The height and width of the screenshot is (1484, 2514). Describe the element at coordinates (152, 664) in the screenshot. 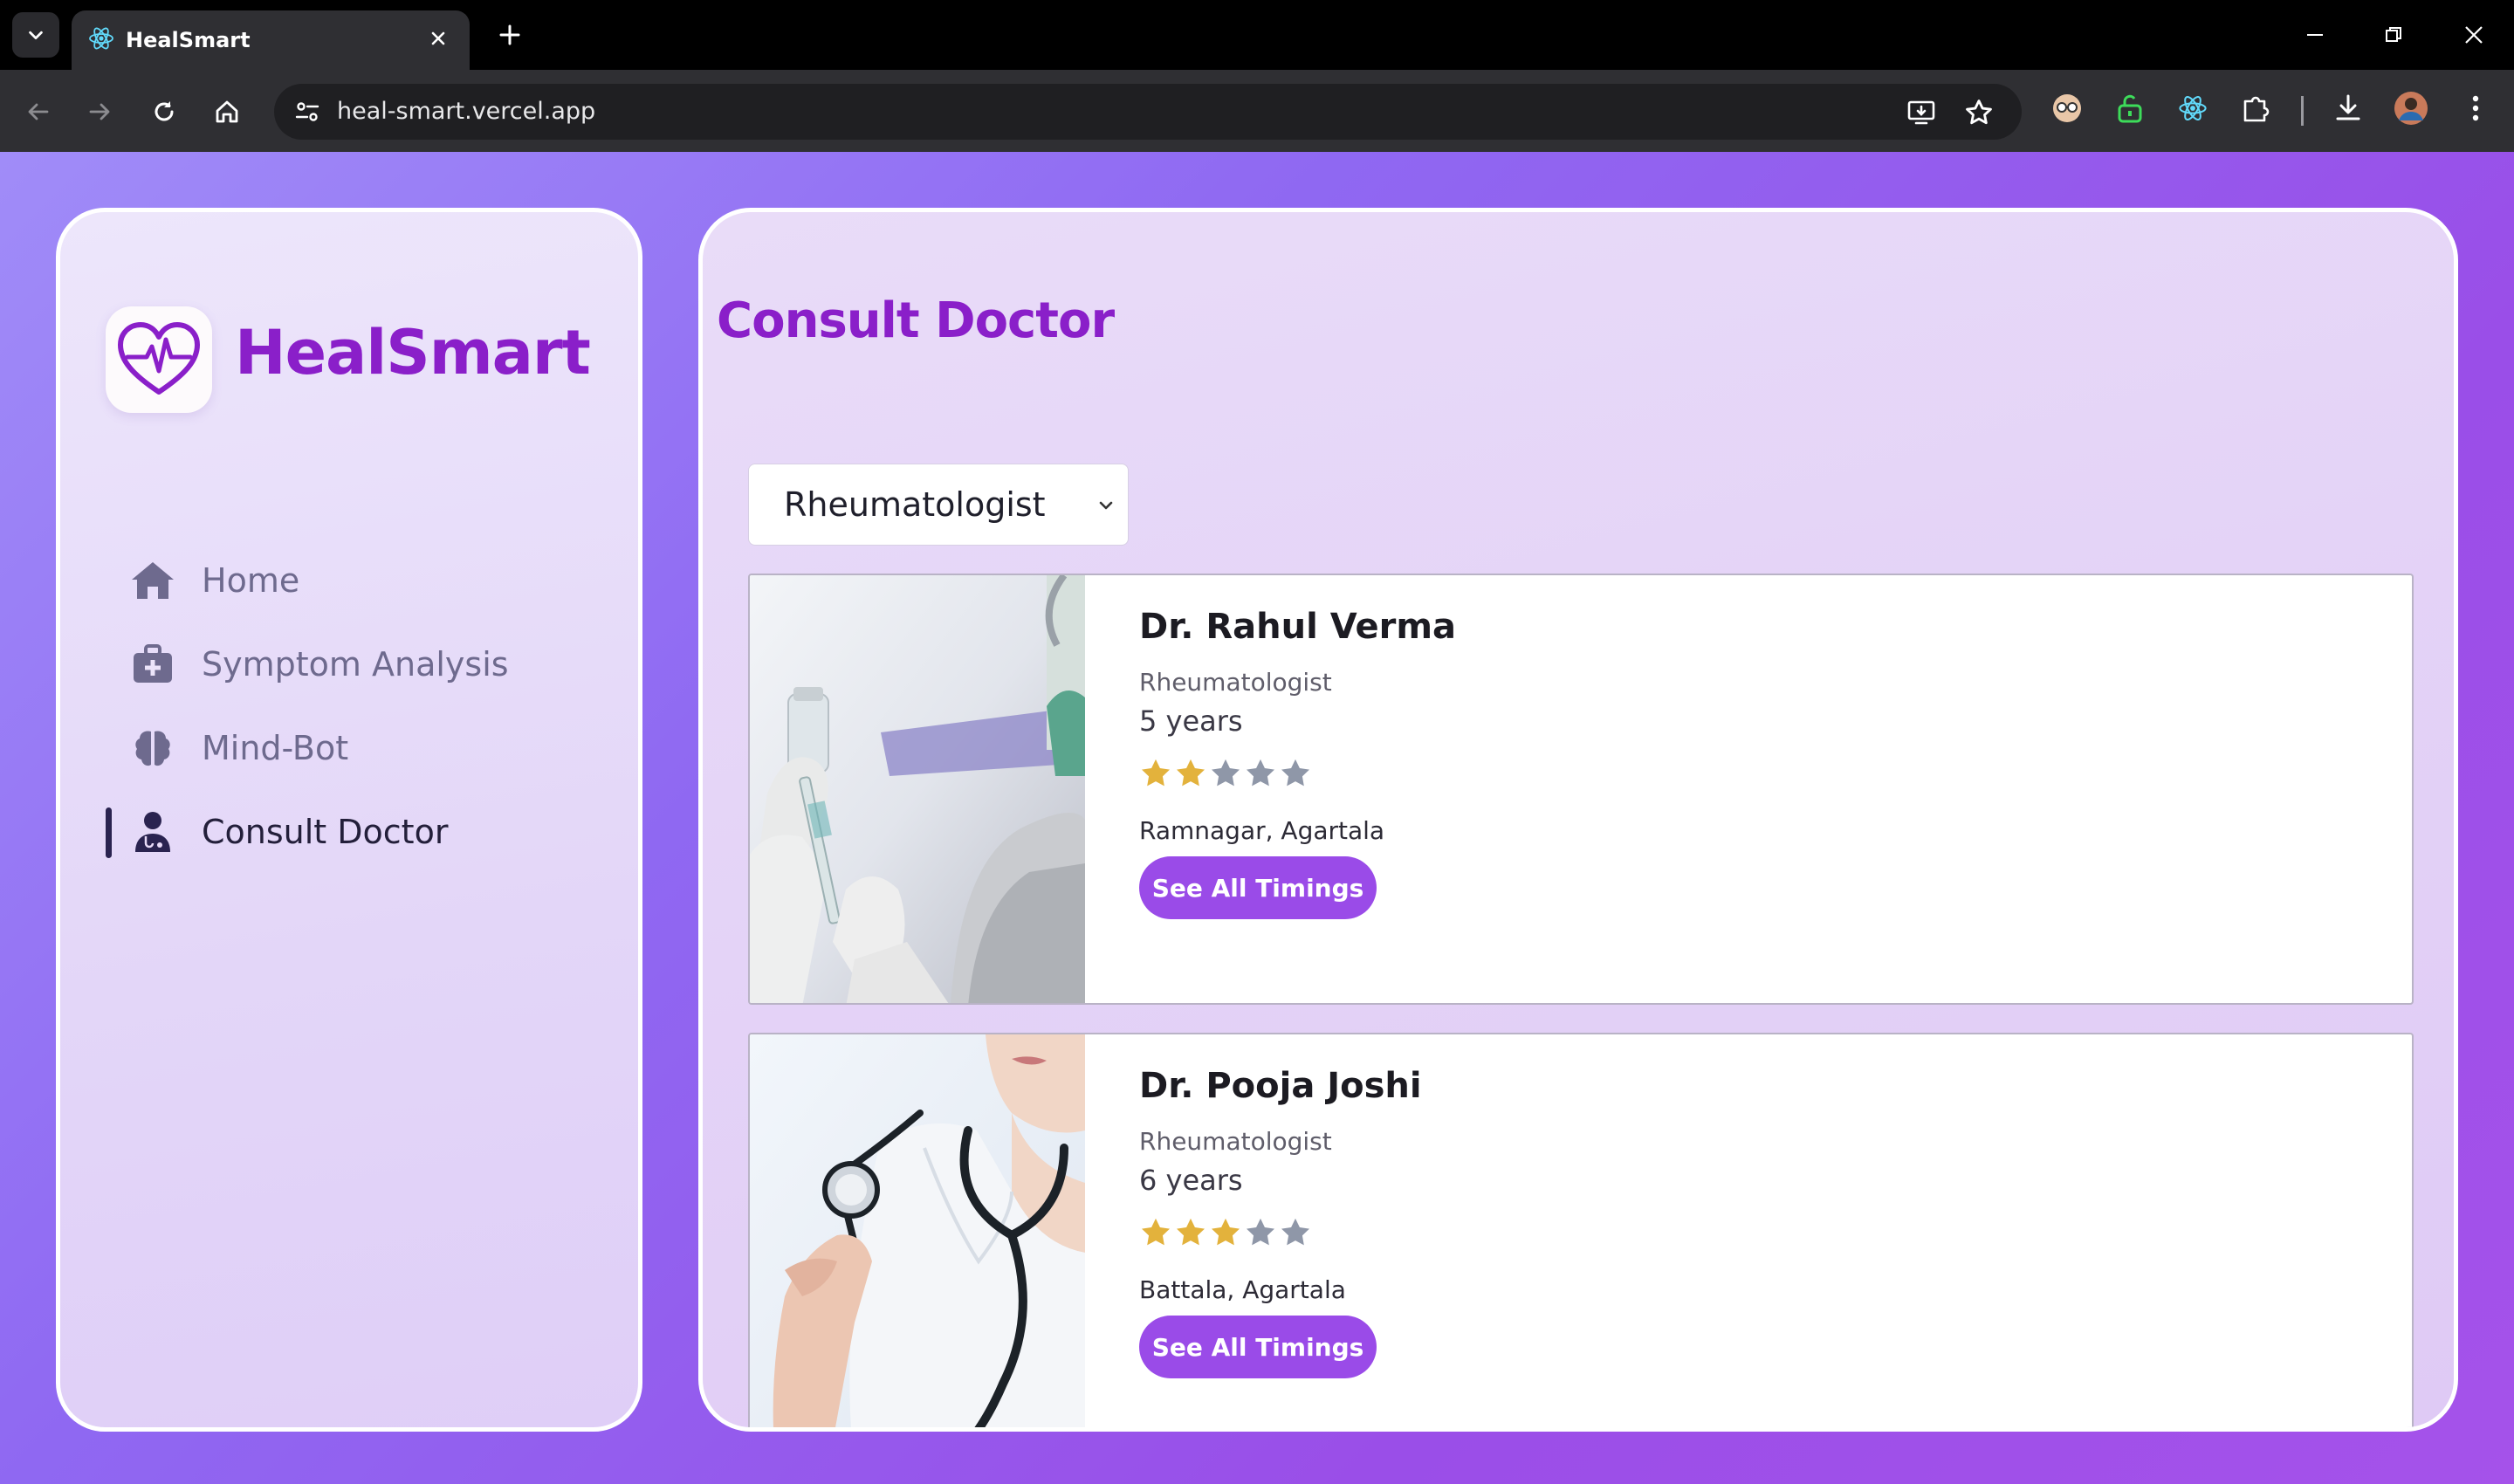

I see `medical-kit-icon` at that location.